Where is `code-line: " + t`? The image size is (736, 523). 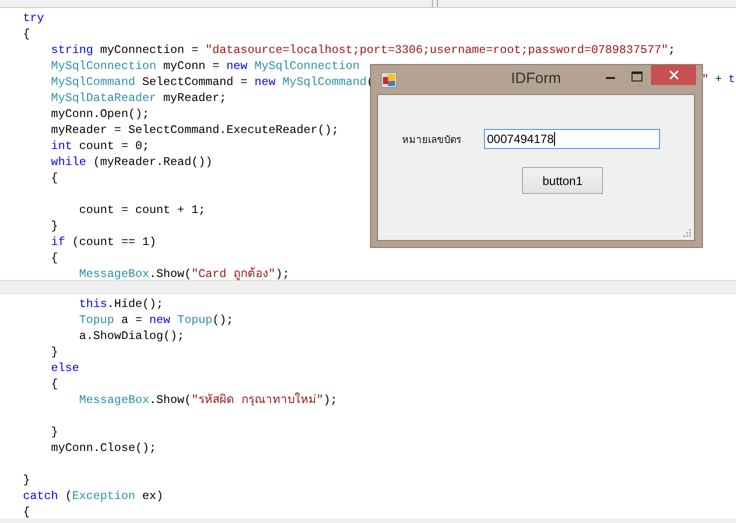 code-line: " + t is located at coordinates (718, 80).